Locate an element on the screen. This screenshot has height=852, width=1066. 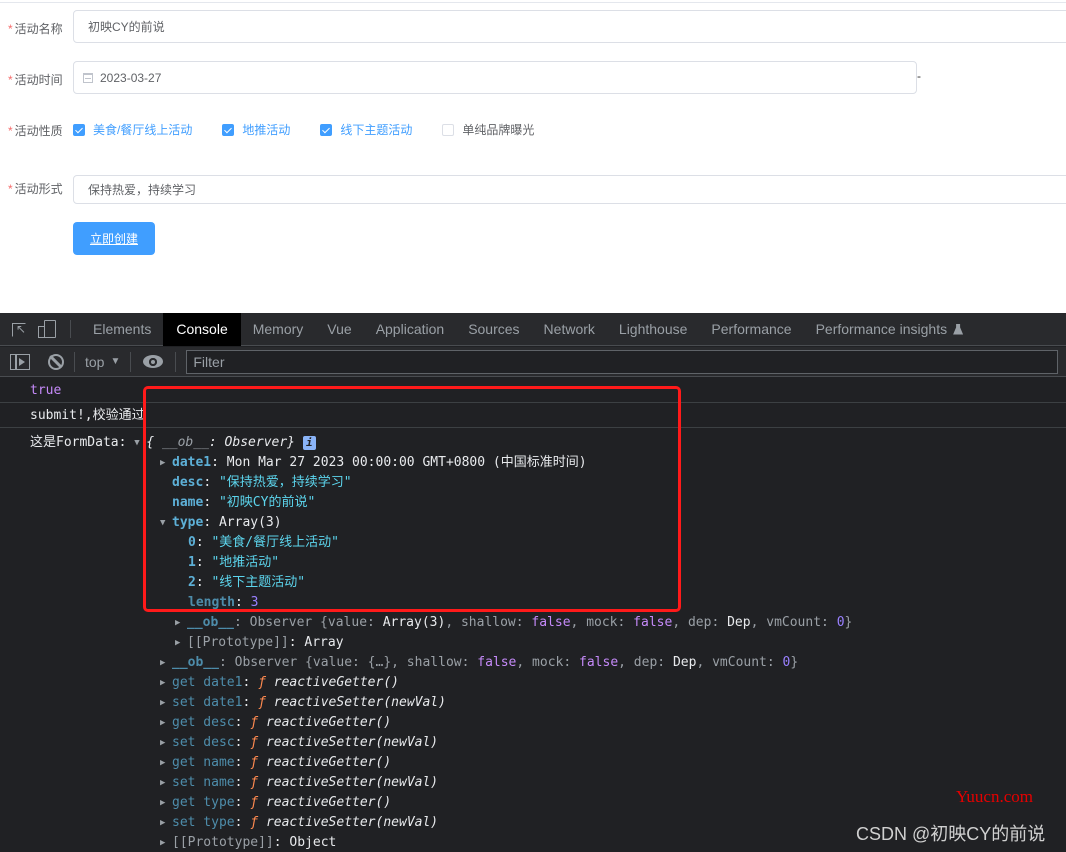
activity-desc-input: 保持热爱，持续学习 is located at coordinates (569, 189).